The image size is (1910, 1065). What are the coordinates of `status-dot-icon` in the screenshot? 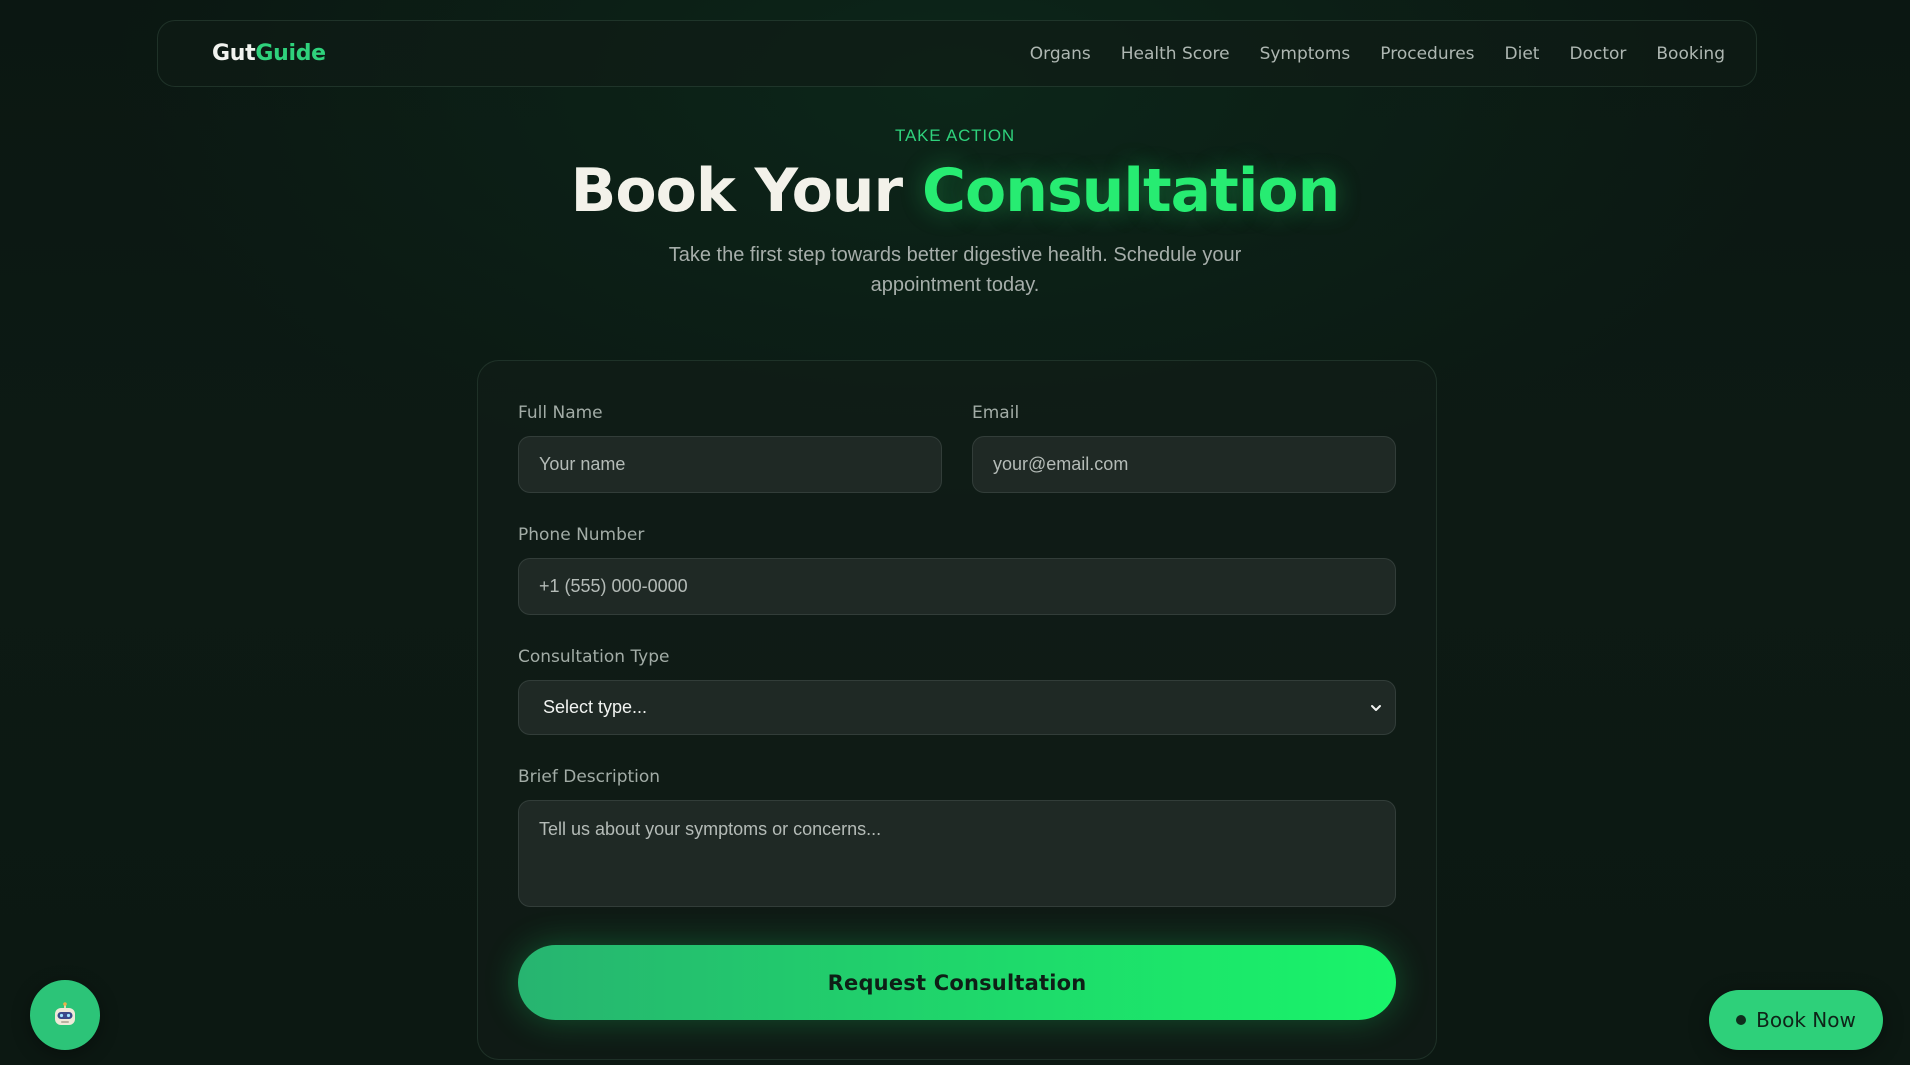 It's located at (1741, 1020).